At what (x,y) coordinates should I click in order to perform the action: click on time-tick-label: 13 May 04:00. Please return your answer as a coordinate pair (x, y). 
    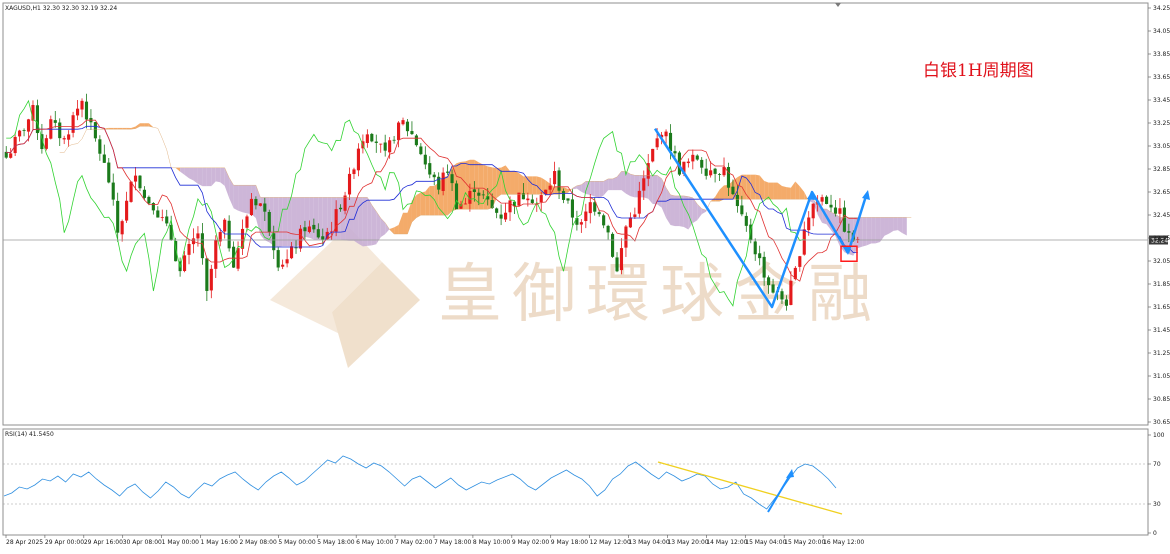
    Looking at the image, I should click on (649, 542).